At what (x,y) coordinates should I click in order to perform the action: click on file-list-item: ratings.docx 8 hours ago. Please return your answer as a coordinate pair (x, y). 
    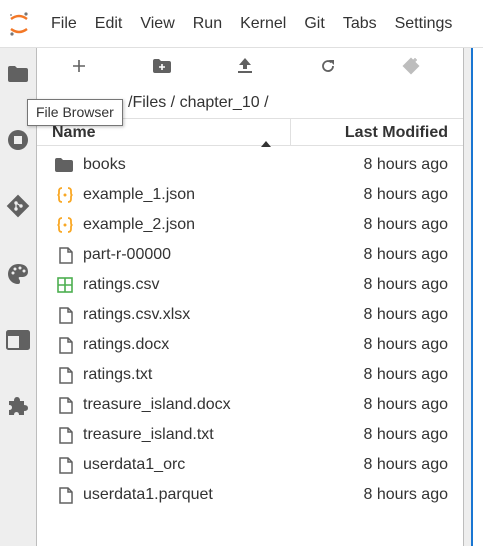
    Looking at the image, I should click on (250, 345).